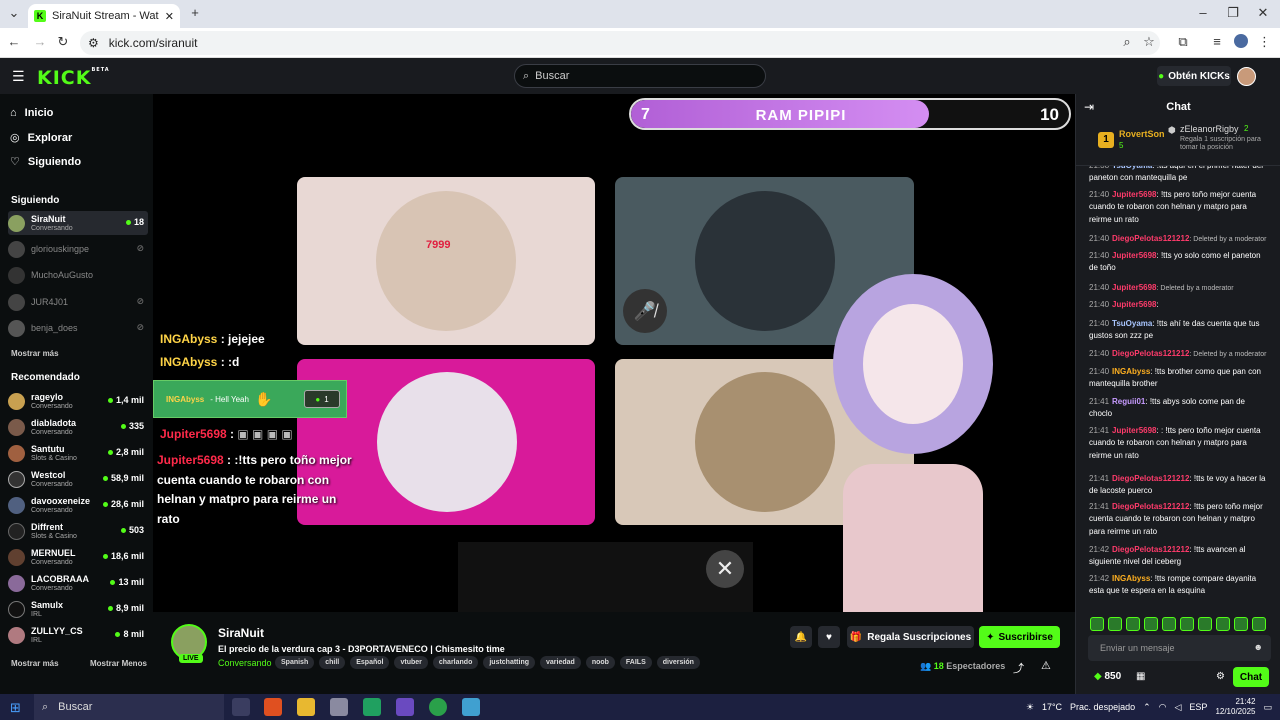 The height and width of the screenshot is (720, 1280). Describe the element at coordinates (1019, 637) in the screenshot. I see `subscribe-button: ✦ Suscribirse` at that location.